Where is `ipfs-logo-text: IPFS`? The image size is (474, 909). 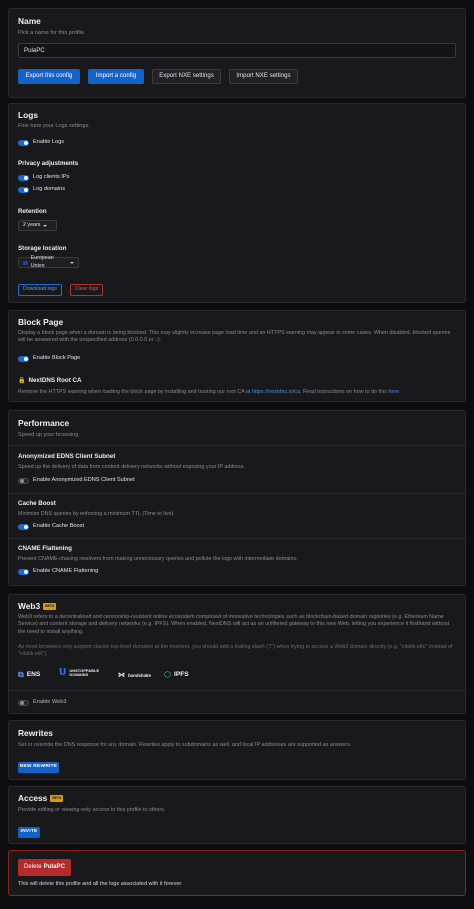
ipfs-logo-text: IPFS is located at coordinates (181, 674).